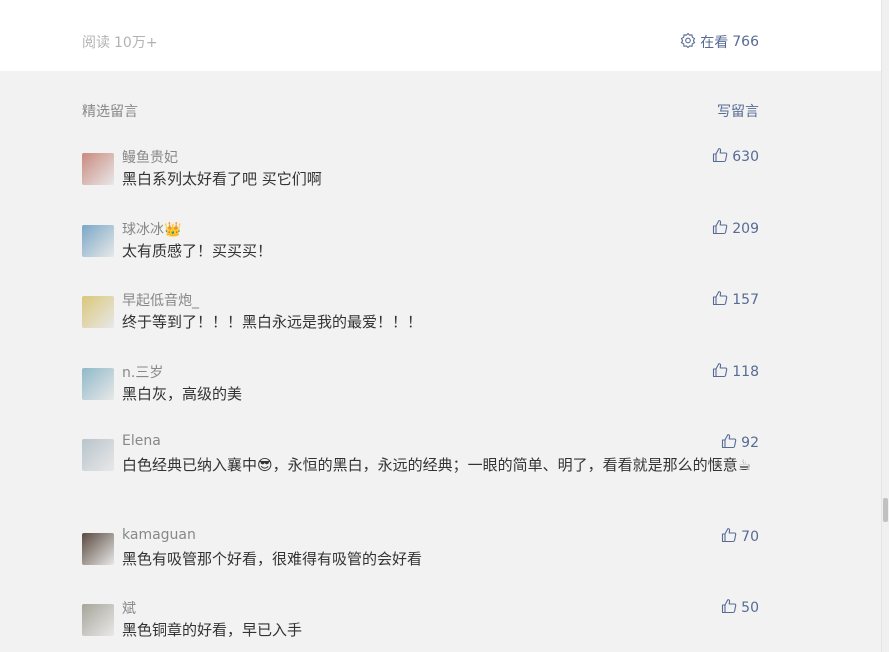  What do you see at coordinates (272, 322) in the screenshot?
I see `comment-text: 终于等到了！！！黑白永远是我的最爱！！！` at bounding box center [272, 322].